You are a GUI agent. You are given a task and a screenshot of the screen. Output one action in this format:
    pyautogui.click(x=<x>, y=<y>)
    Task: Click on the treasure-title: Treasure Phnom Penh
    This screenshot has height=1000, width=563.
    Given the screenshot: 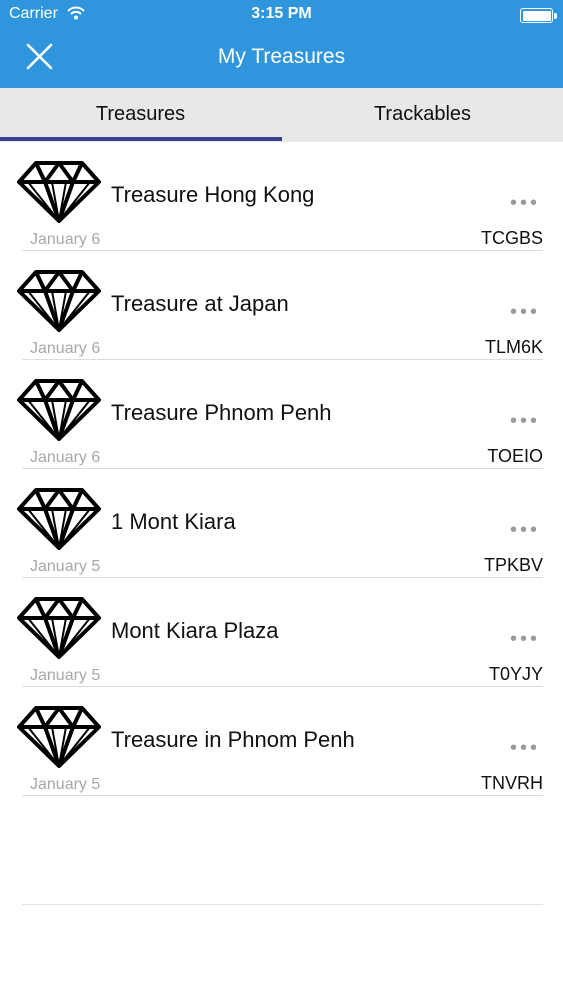 What is the action you would take?
    pyautogui.click(x=221, y=412)
    